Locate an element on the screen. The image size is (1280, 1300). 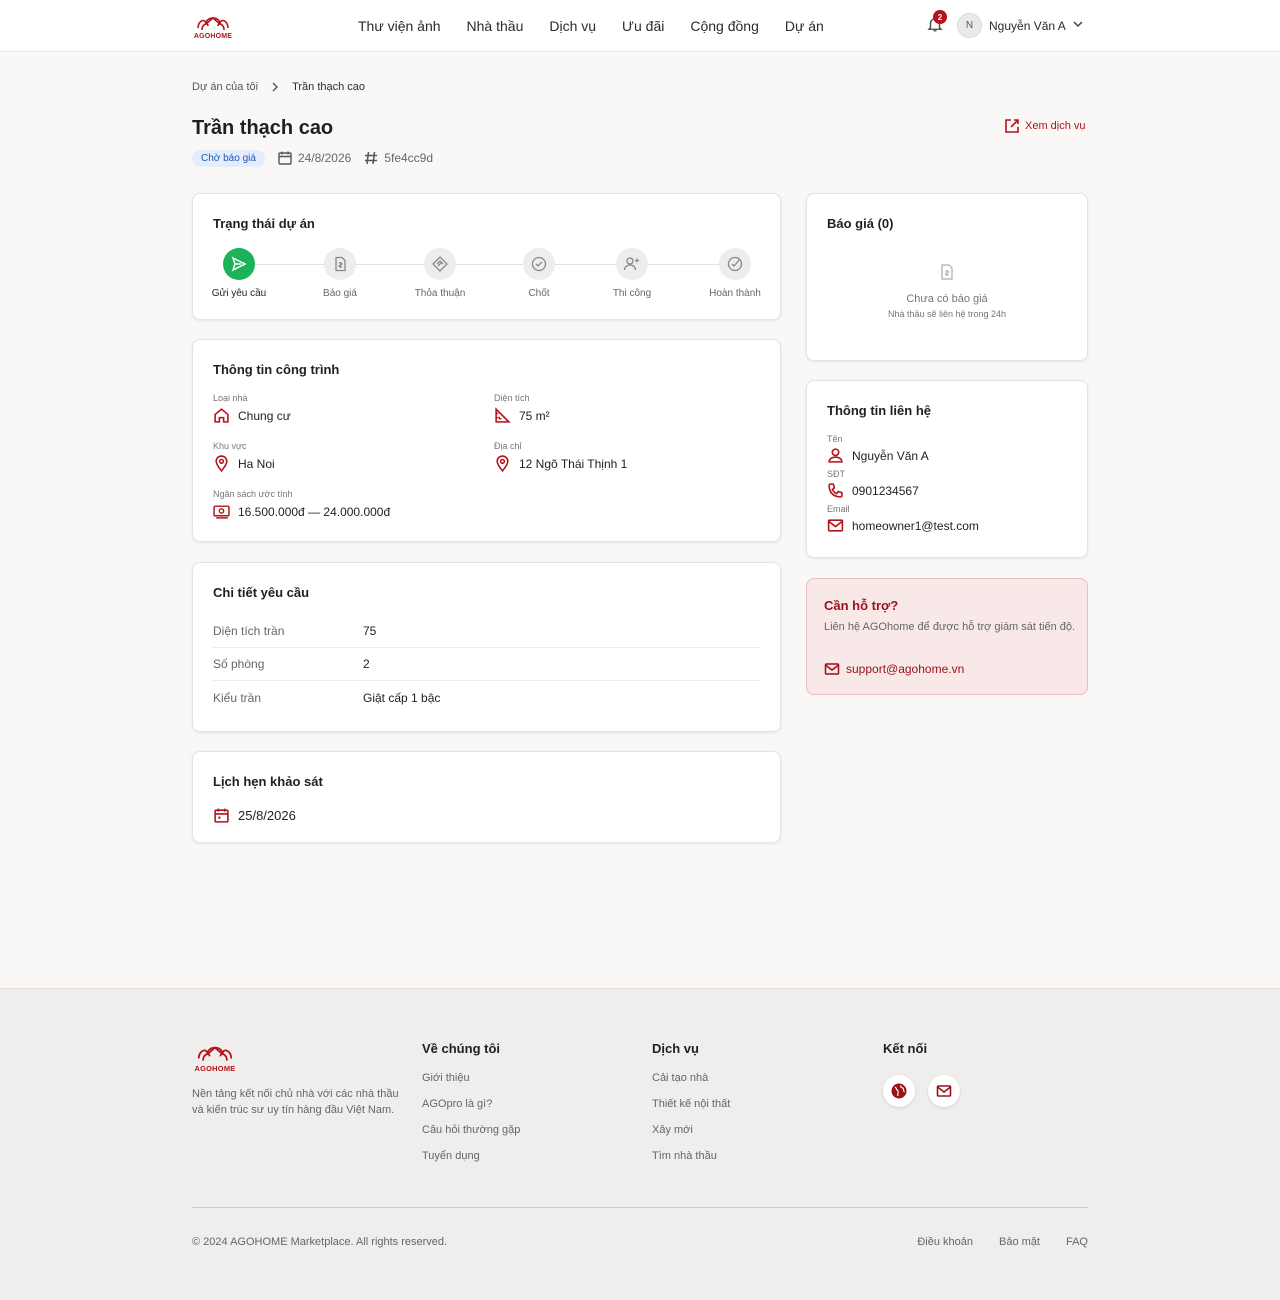
nav-item-projects: Dự án is located at coordinates (804, 26).